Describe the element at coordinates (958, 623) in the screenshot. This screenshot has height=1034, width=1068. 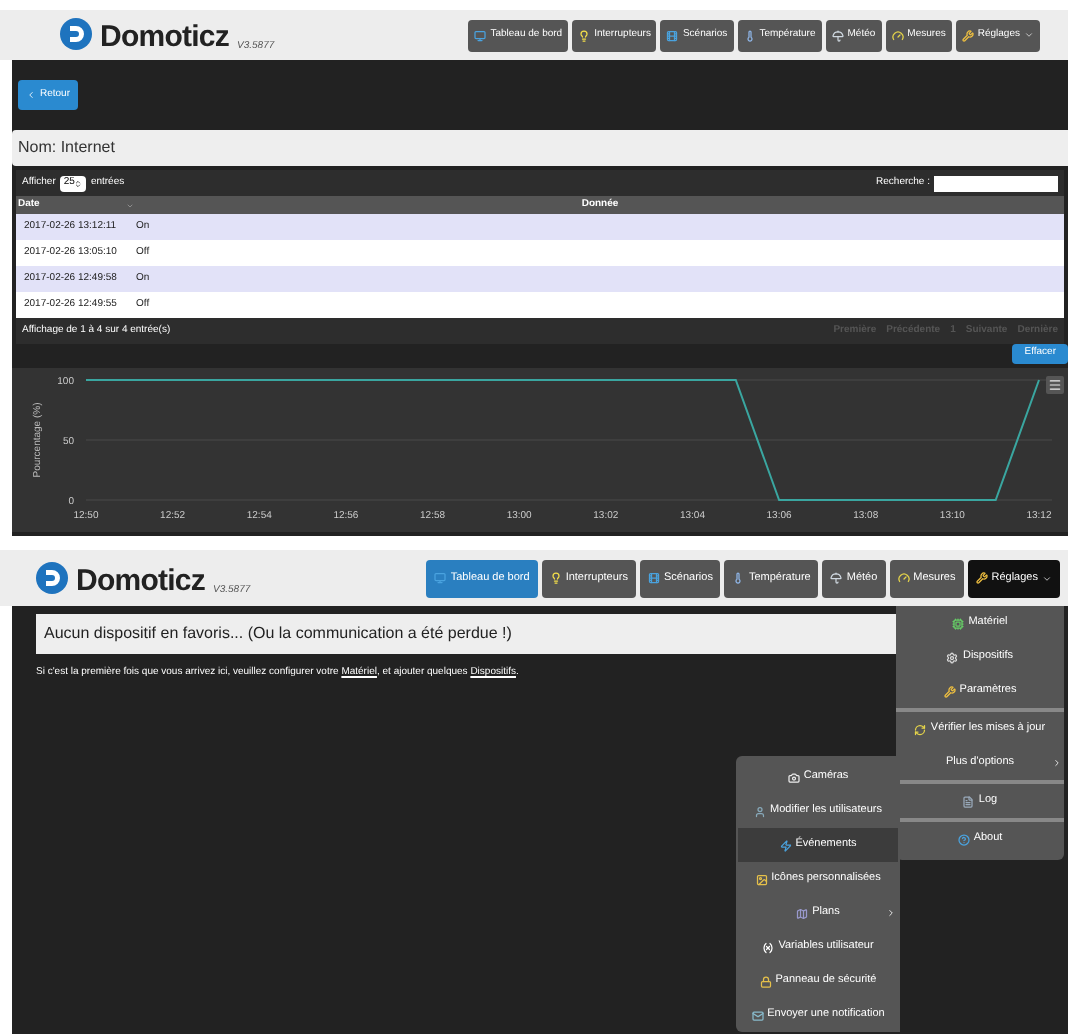
I see `chip-icon` at that location.